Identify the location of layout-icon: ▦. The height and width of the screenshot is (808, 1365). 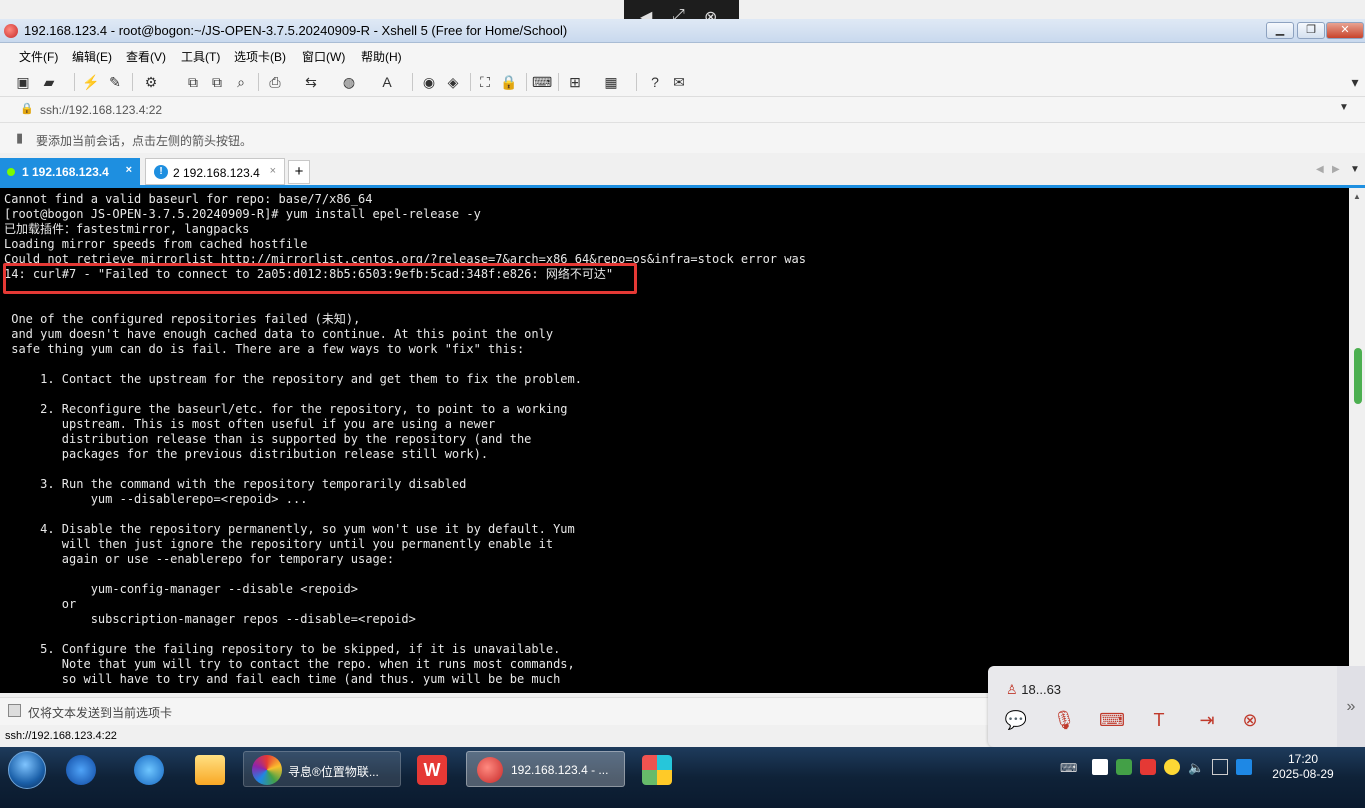
(611, 82).